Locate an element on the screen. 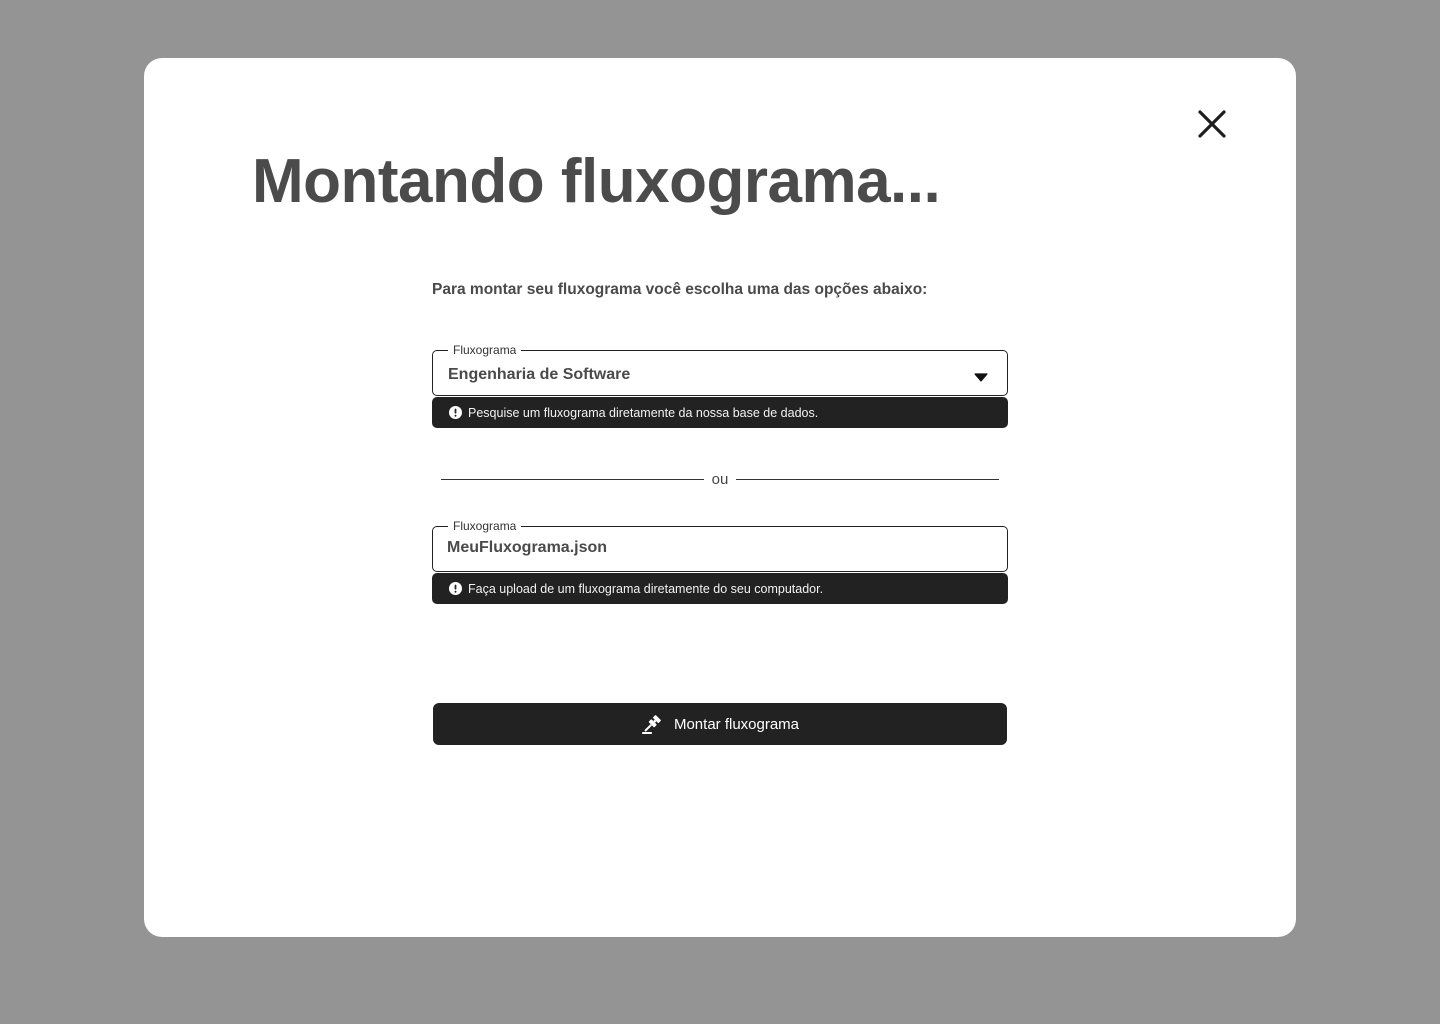 The image size is (1440, 1024). divider-line-right is located at coordinates (867, 479).